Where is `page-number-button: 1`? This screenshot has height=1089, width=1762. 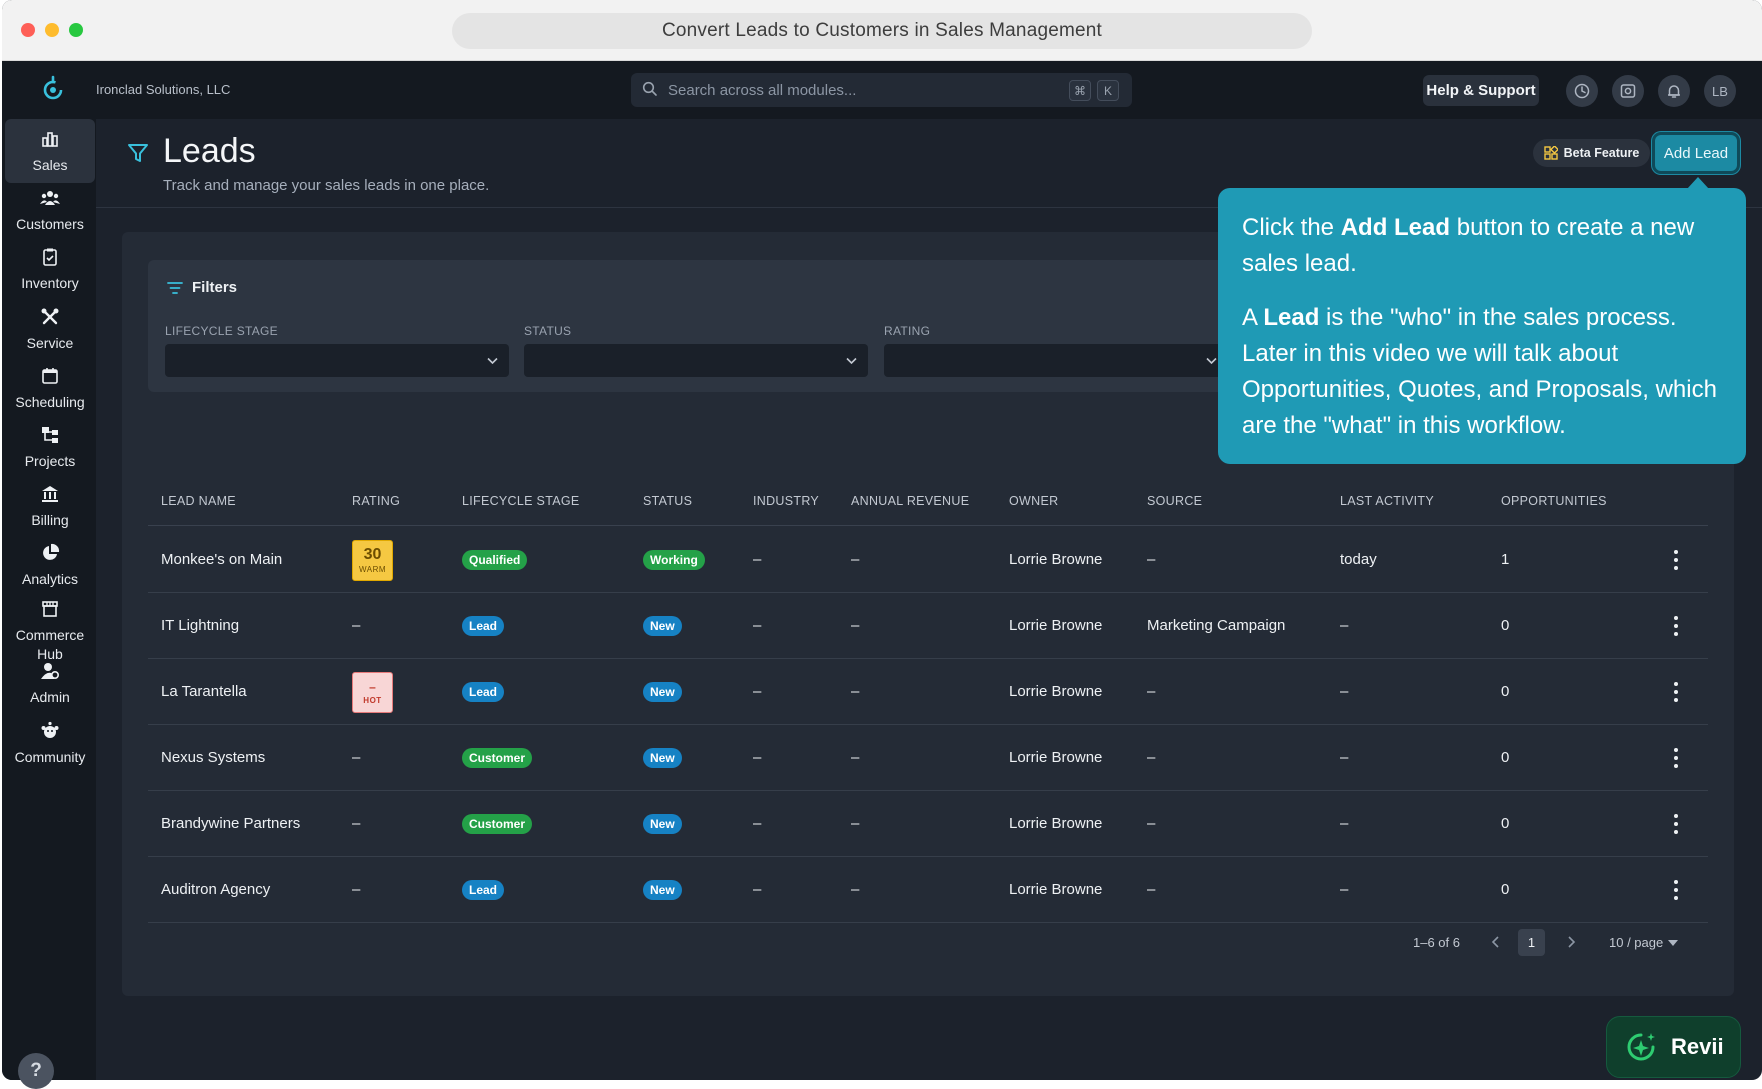
page-number-button: 1 is located at coordinates (1531, 942).